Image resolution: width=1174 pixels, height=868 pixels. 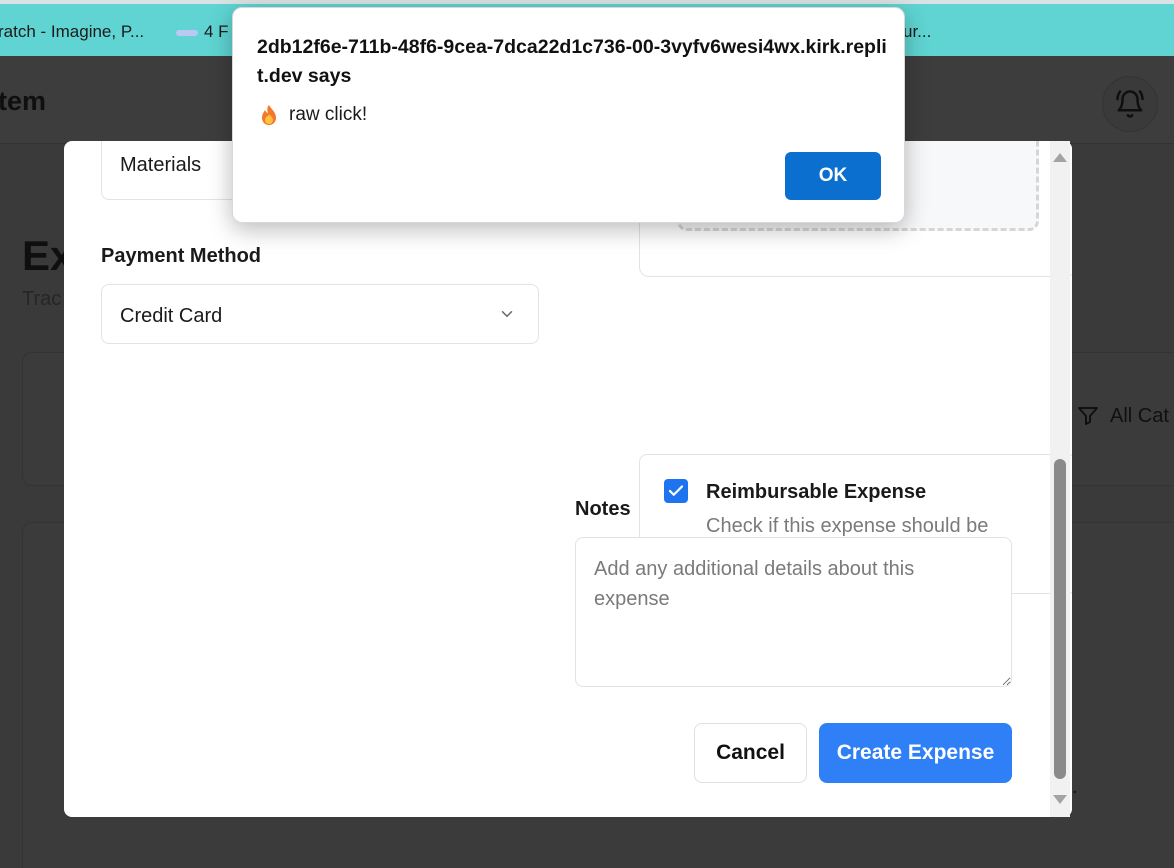 I want to click on notes-textarea, so click(x=793, y=612).